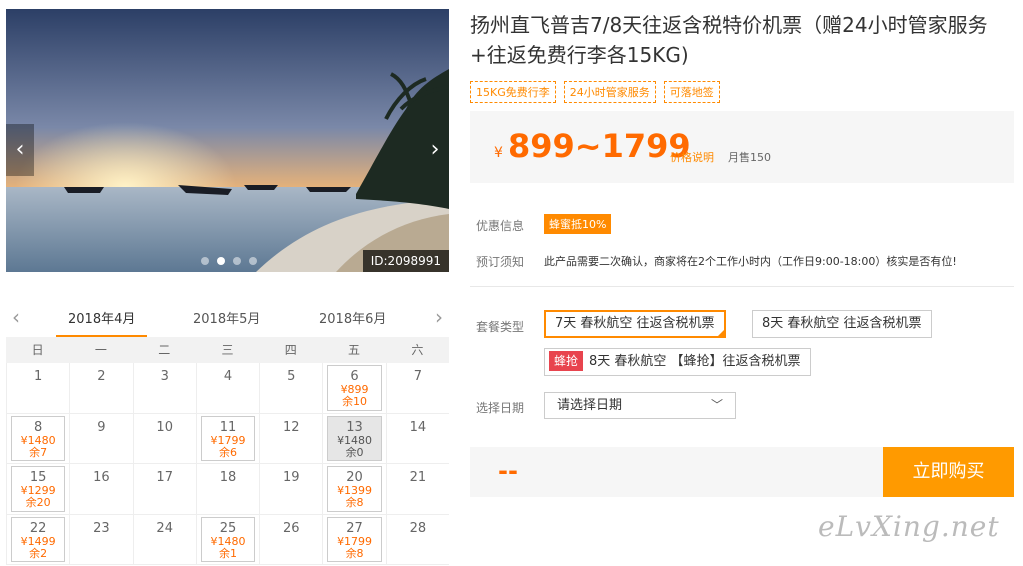  What do you see at coordinates (291, 489) in the screenshot?
I see `calendar-day: 19` at bounding box center [291, 489].